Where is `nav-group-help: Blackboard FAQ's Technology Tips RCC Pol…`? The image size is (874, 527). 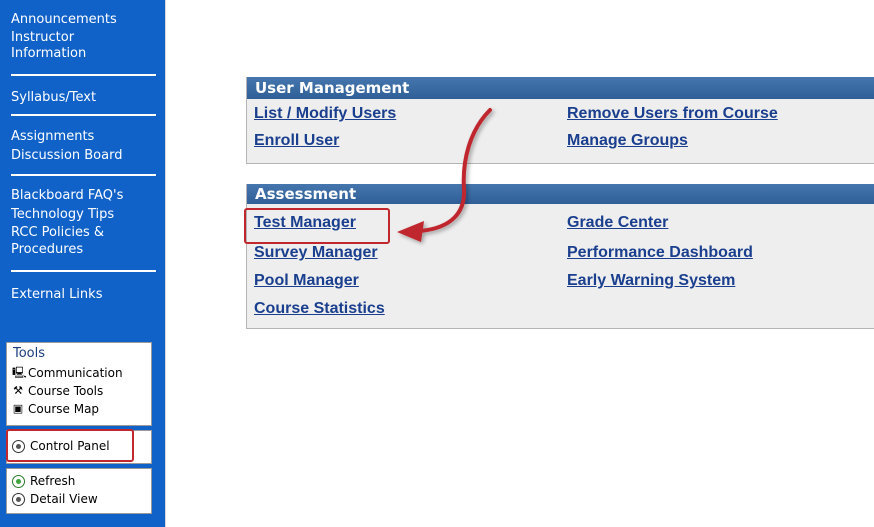 nav-group-help: Blackboard FAQ's Technology Tips RCC Pol… is located at coordinates (82, 222).